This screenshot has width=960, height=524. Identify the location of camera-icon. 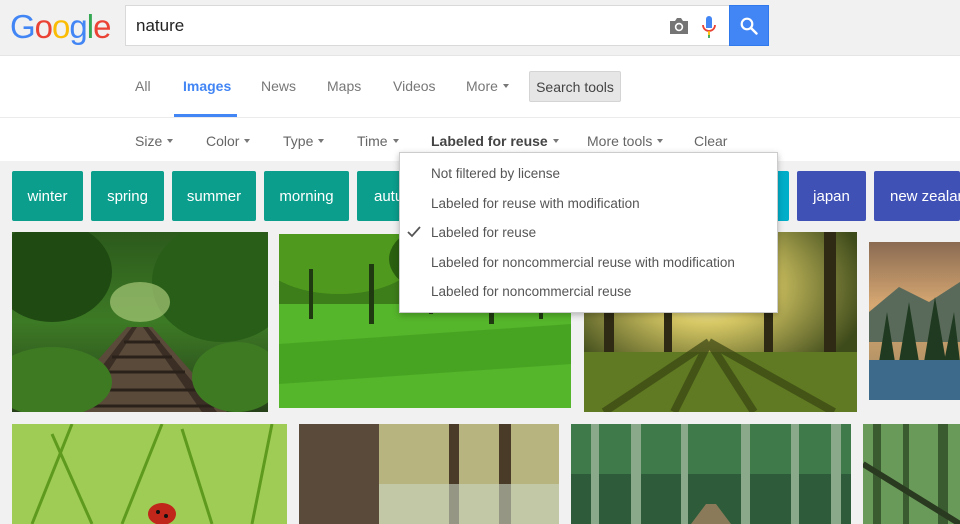
(679, 26).